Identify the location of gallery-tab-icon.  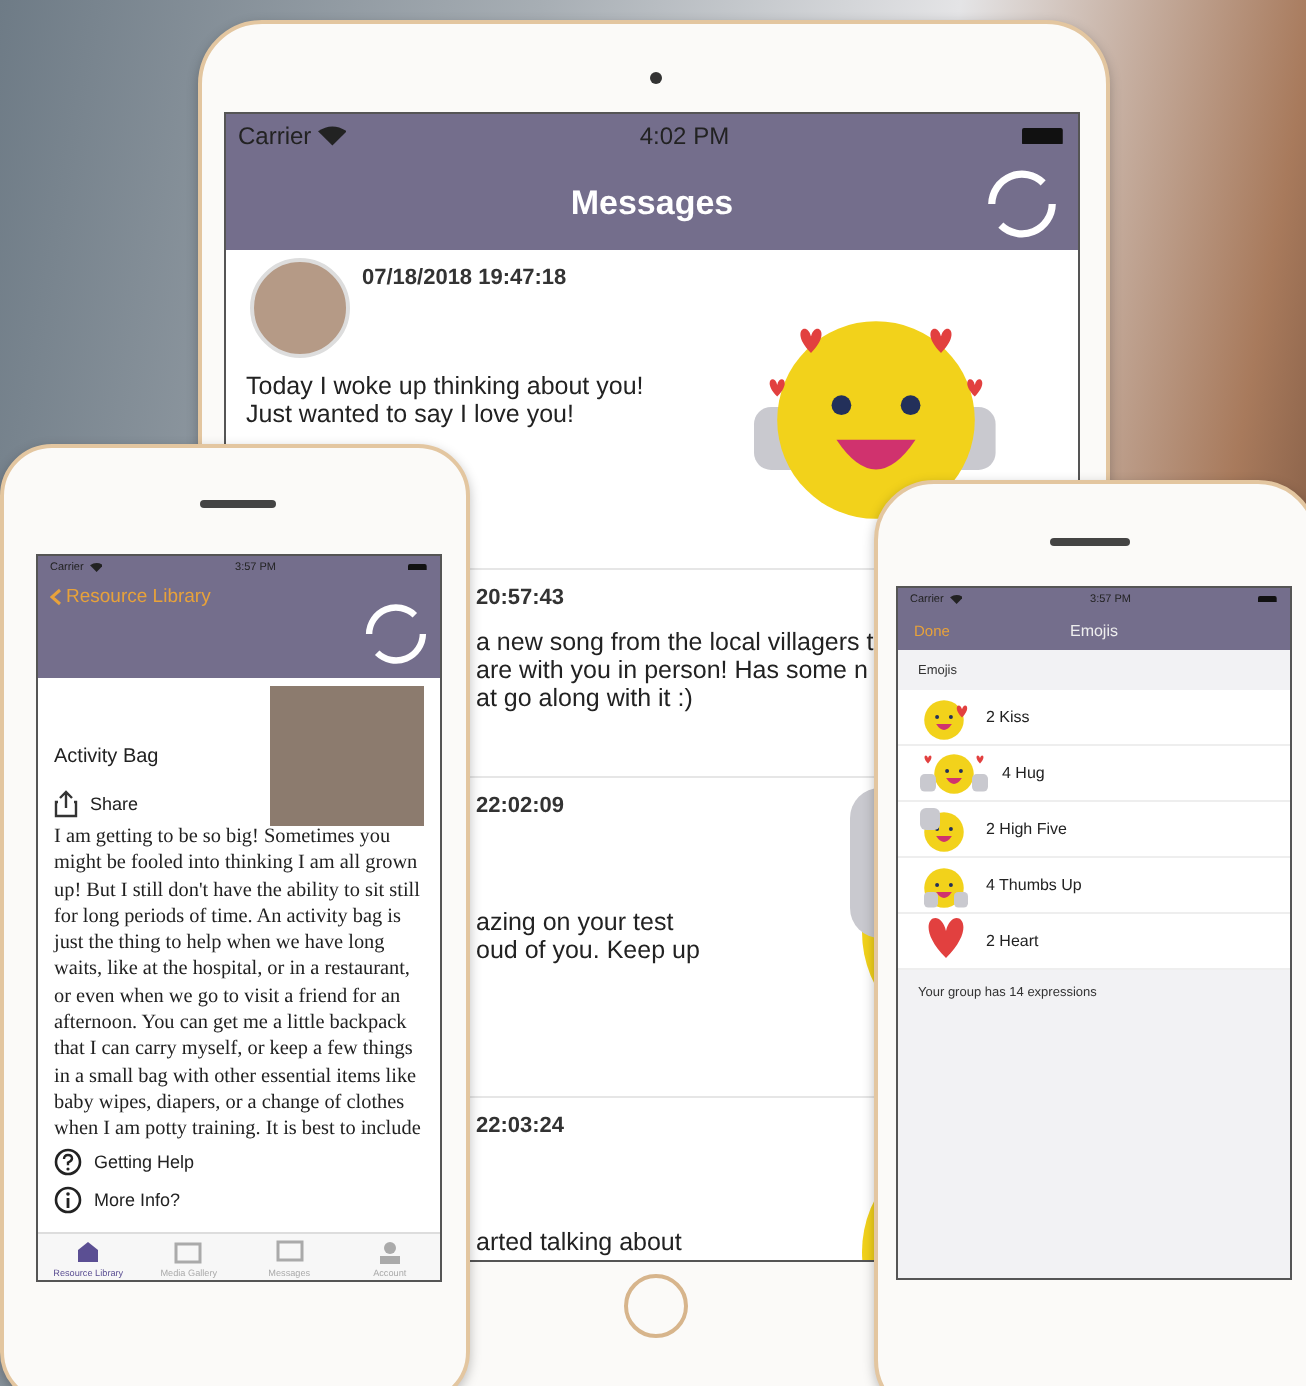
(188, 1251).